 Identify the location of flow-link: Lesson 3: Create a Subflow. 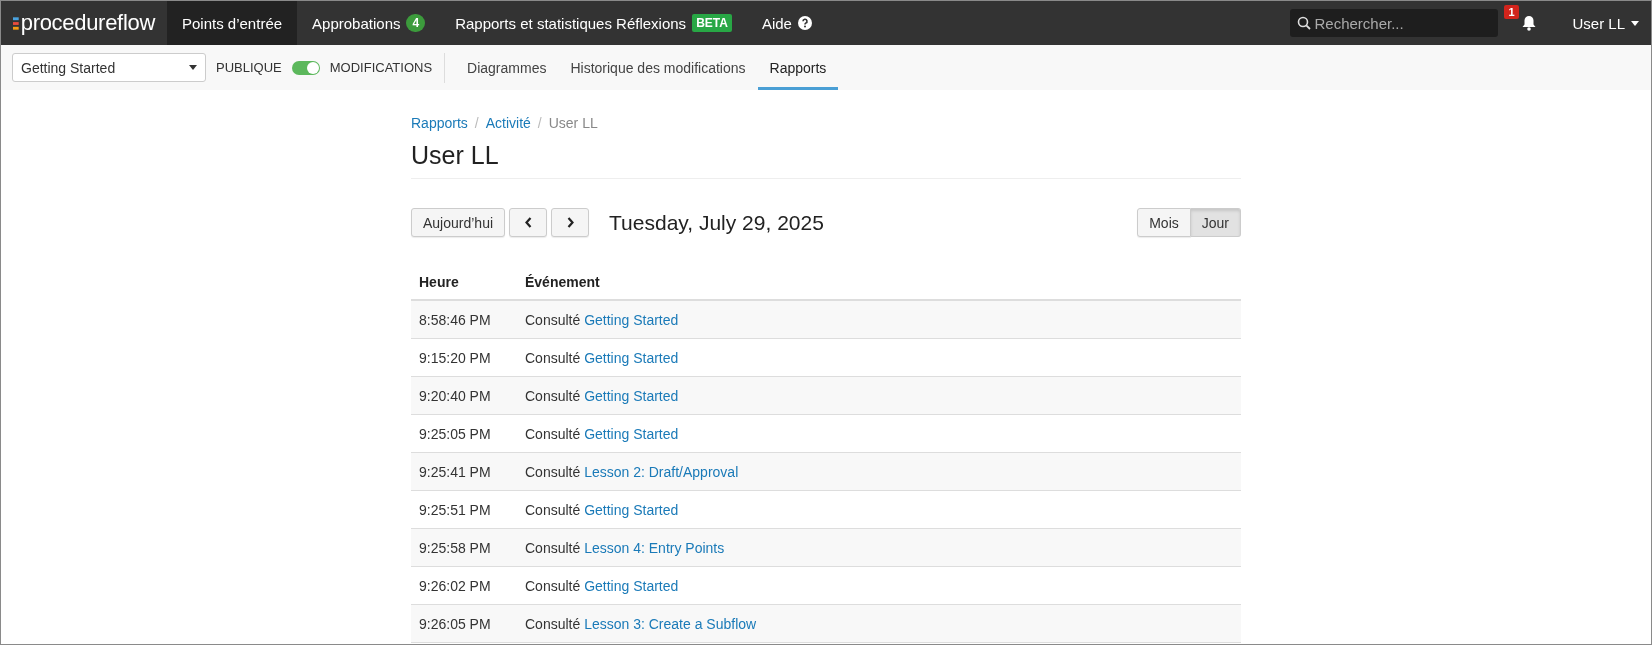
(670, 623).